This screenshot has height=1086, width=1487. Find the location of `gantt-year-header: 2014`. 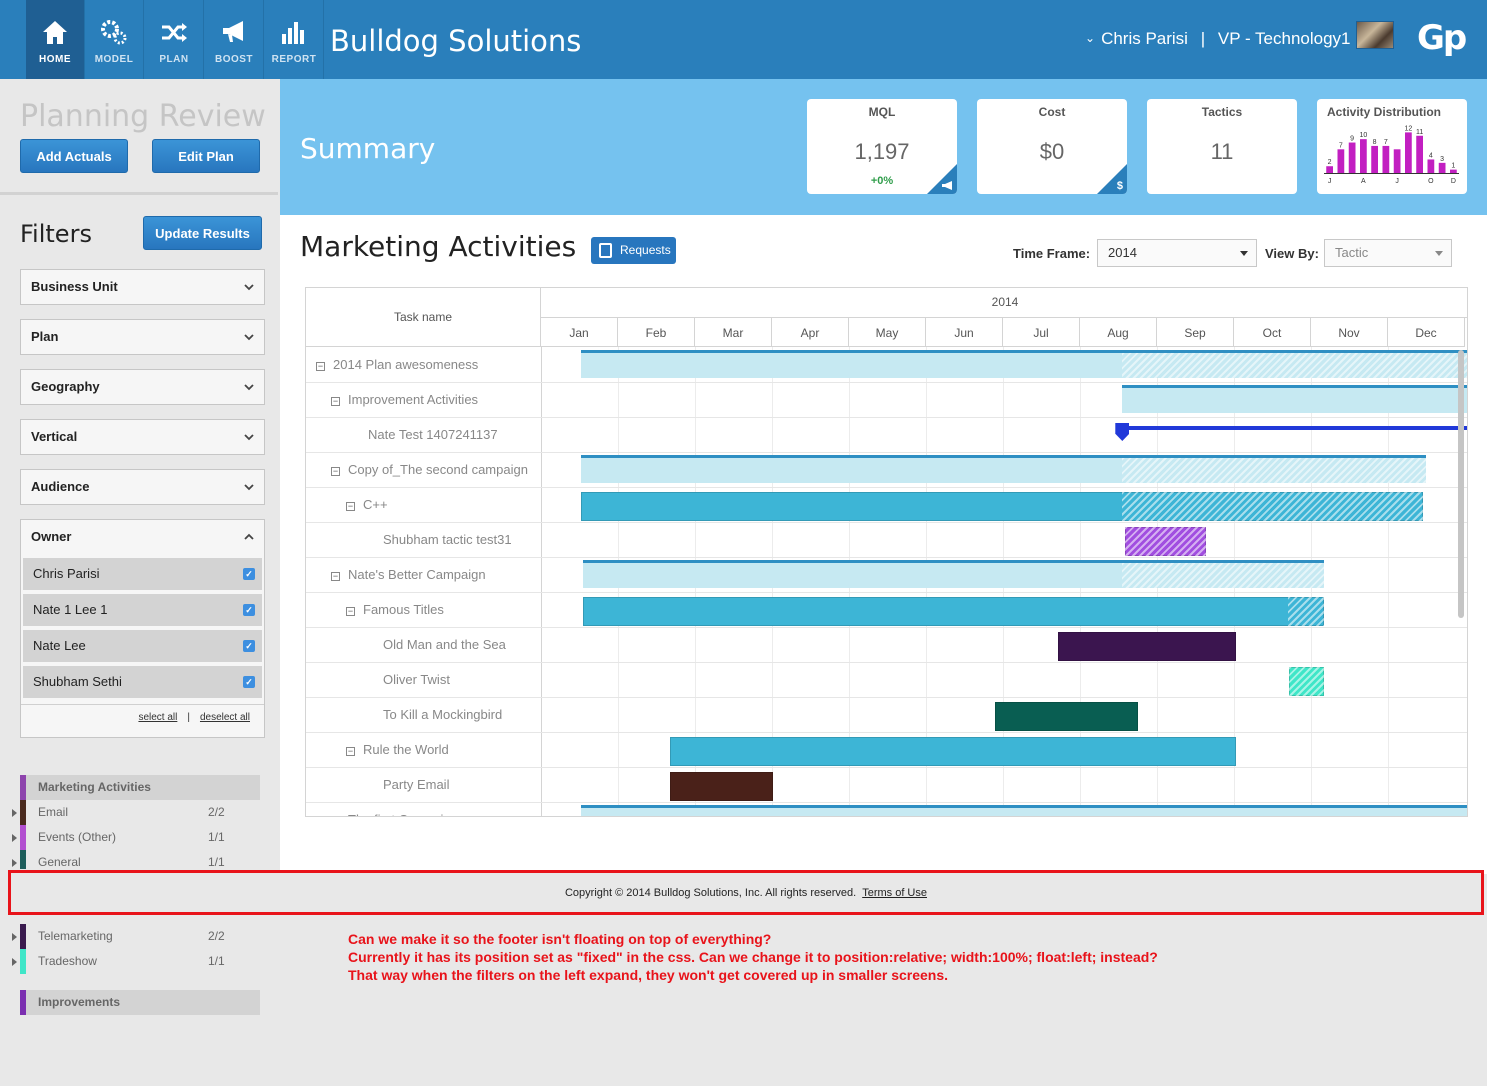

gantt-year-header: 2014 is located at coordinates (1004, 303).